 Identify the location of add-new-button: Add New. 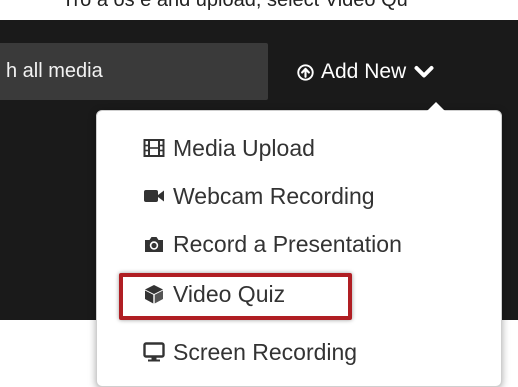
(365, 72).